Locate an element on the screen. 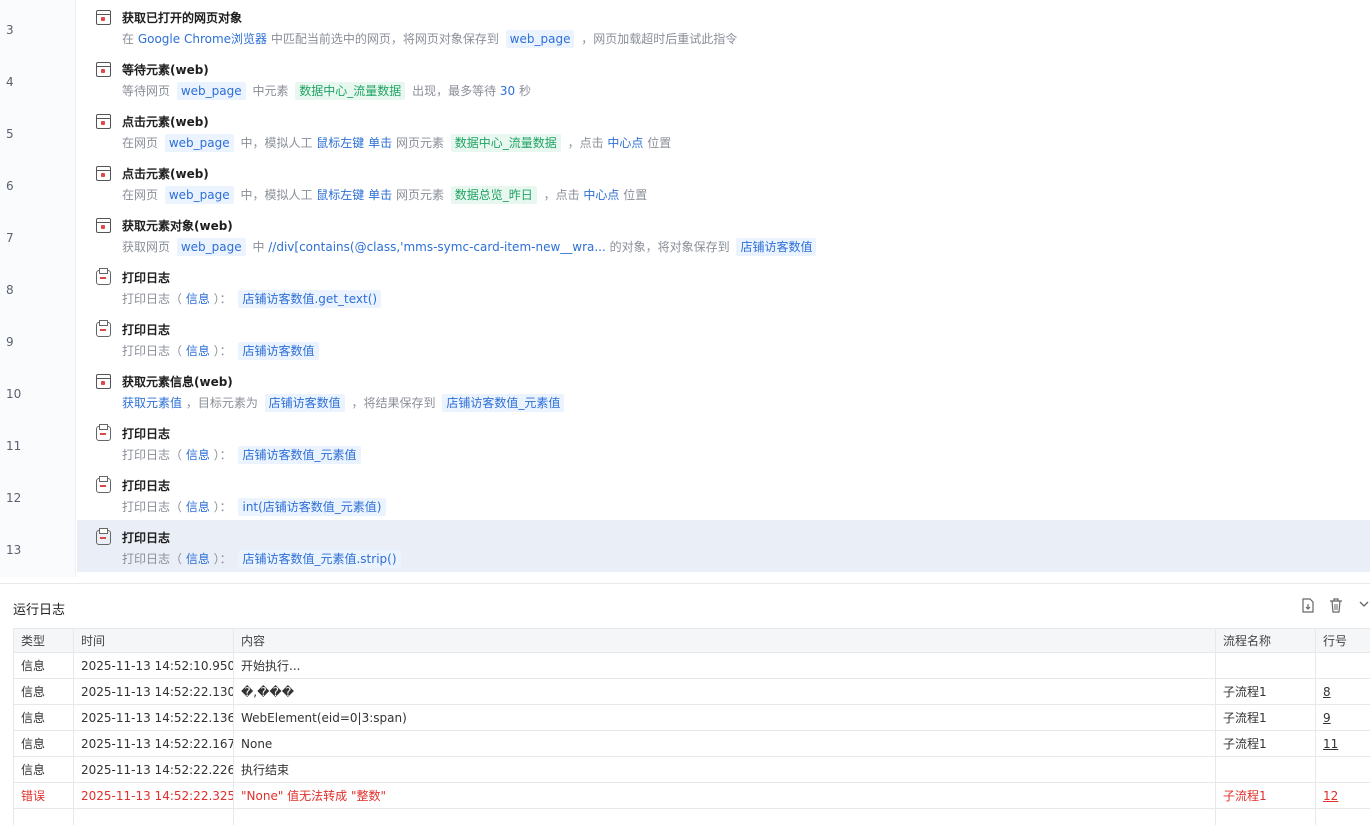 Image resolution: width=1370 pixels, height=825 pixels. variable-chip: 店铺访客数值_元素值.strip() is located at coordinates (319, 559).